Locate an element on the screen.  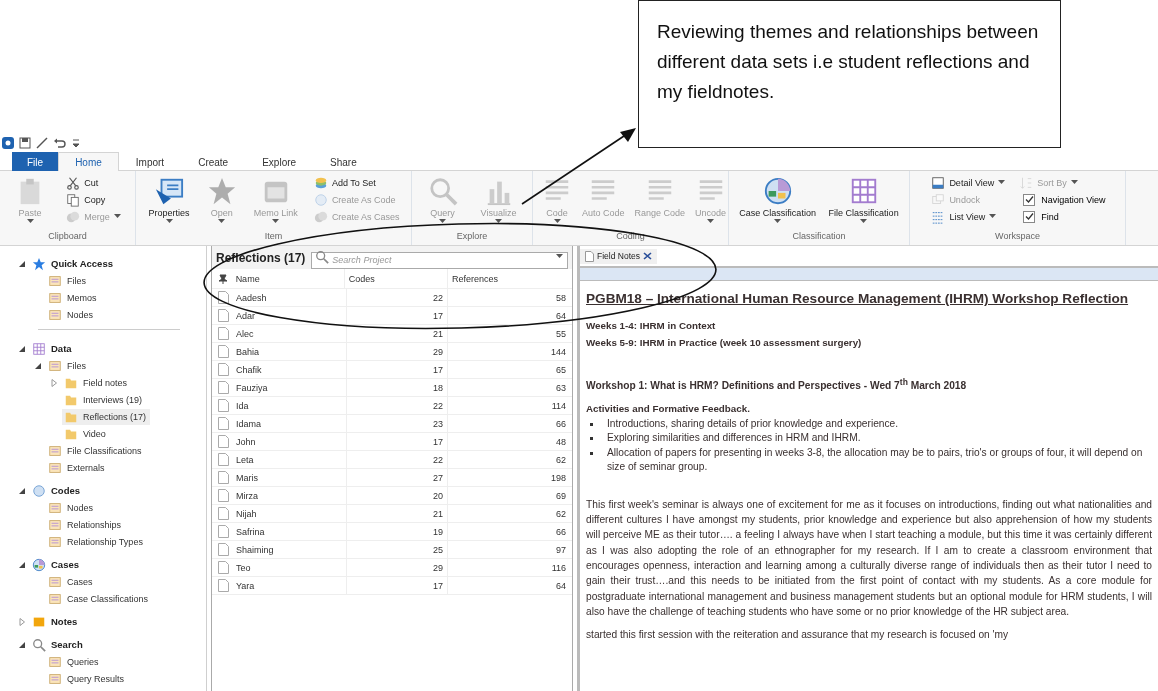
table-cell-text: 55 is located at coordinates (561, 334).